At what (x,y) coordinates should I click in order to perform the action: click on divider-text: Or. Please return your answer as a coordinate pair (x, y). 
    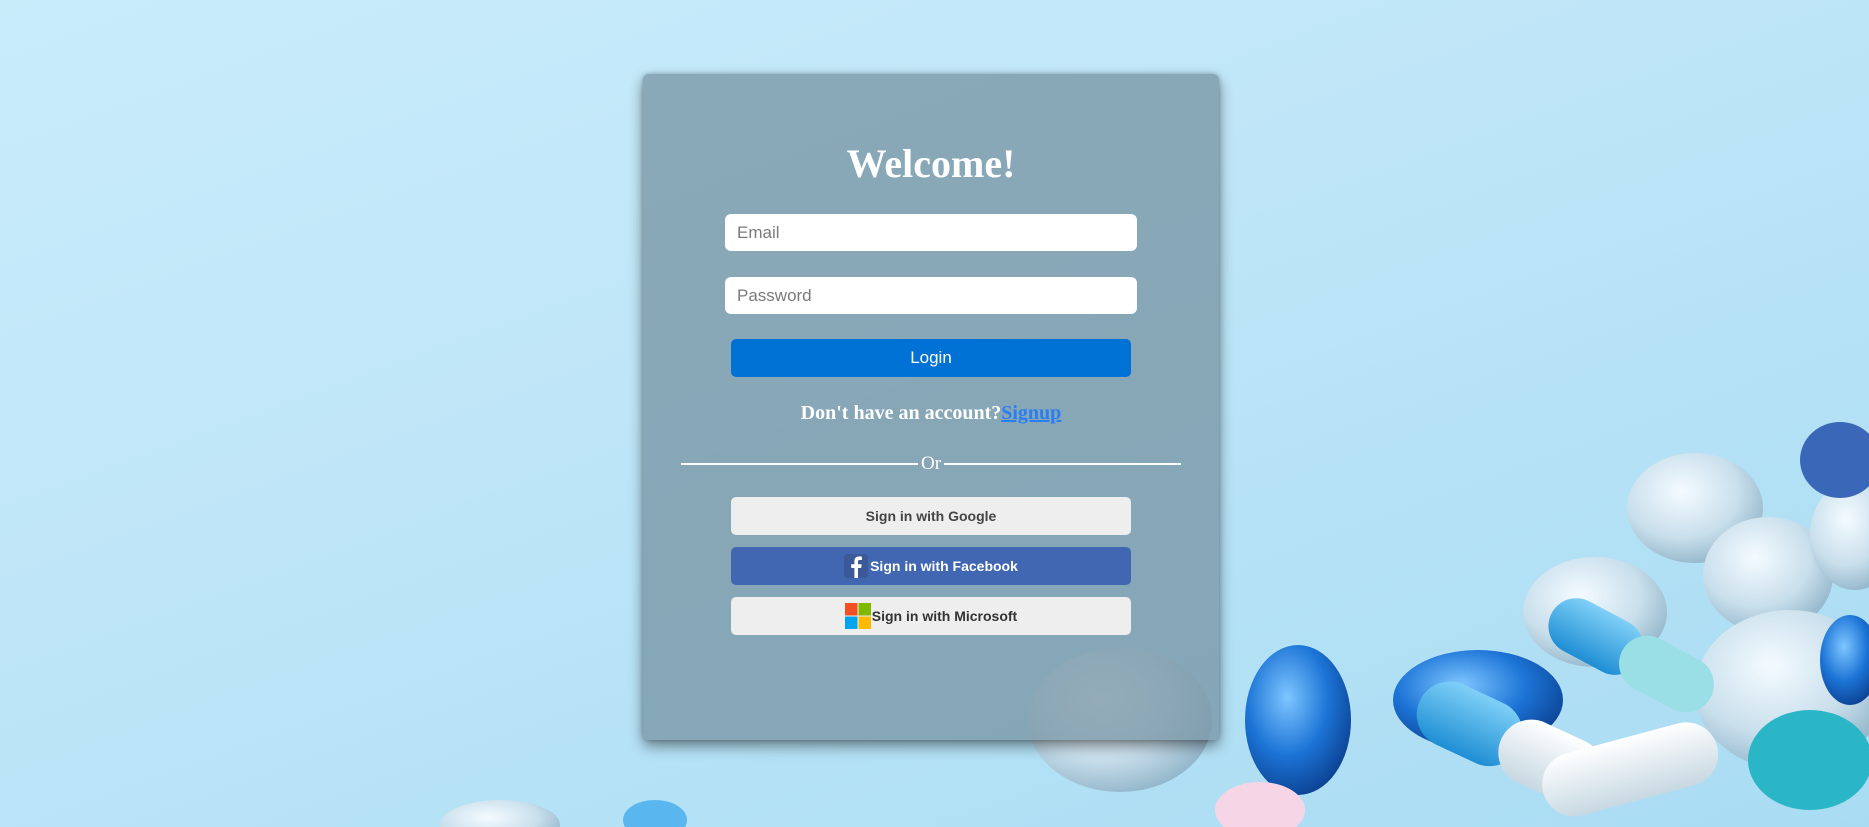
    Looking at the image, I should click on (931, 463).